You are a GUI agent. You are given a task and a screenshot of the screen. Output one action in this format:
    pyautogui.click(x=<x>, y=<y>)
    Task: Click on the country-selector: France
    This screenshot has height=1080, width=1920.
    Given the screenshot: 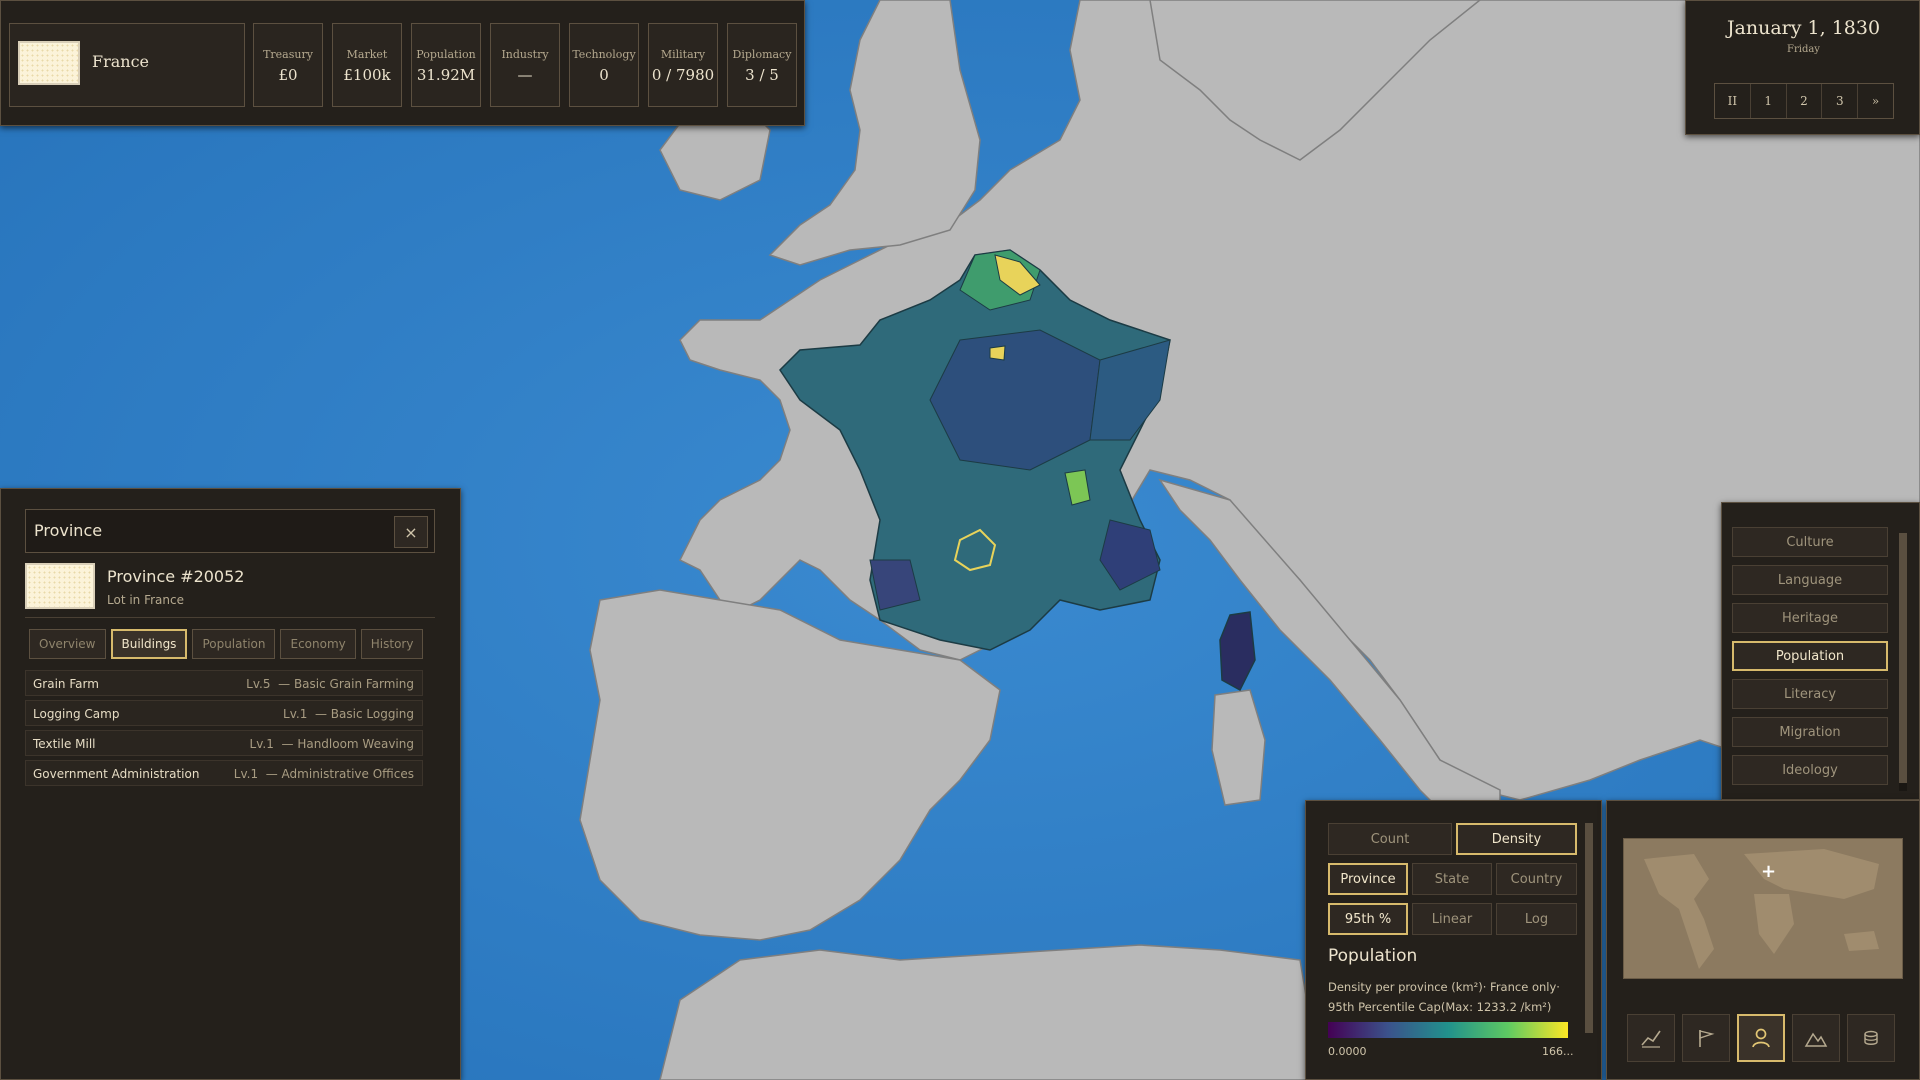 What is the action you would take?
    pyautogui.click(x=127, y=65)
    